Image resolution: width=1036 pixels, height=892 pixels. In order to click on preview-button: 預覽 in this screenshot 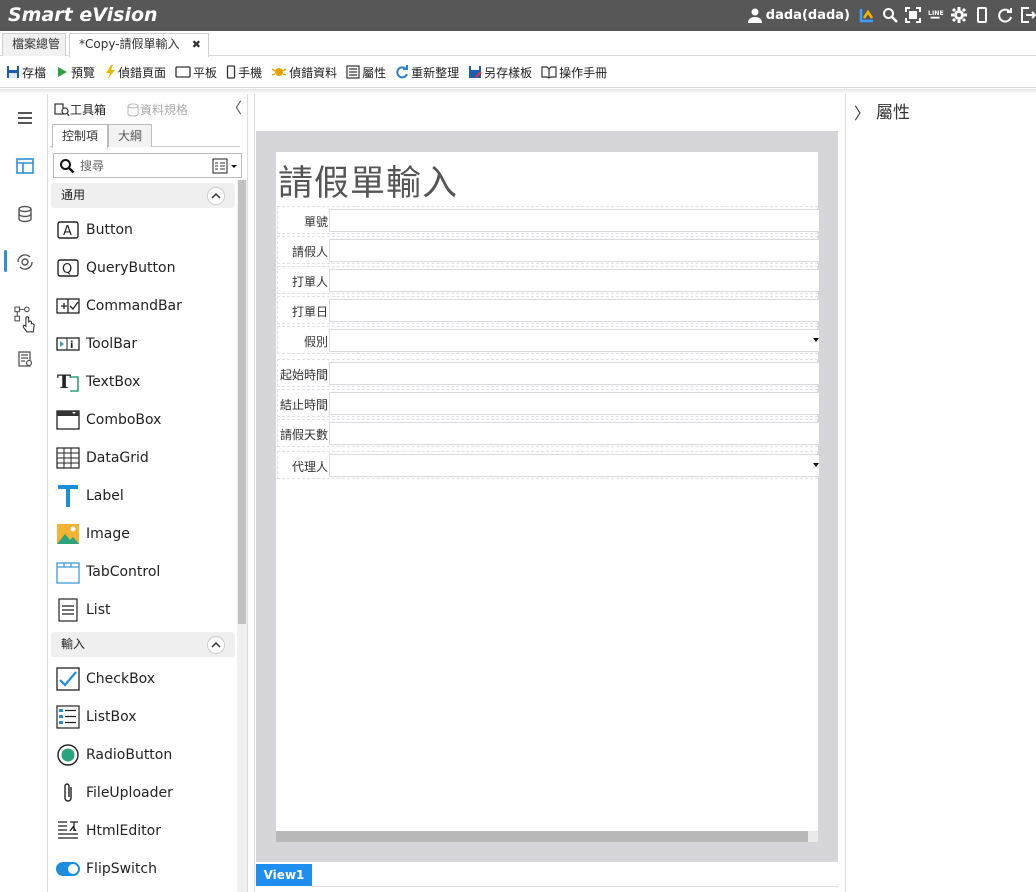, I will do `click(75, 72)`.